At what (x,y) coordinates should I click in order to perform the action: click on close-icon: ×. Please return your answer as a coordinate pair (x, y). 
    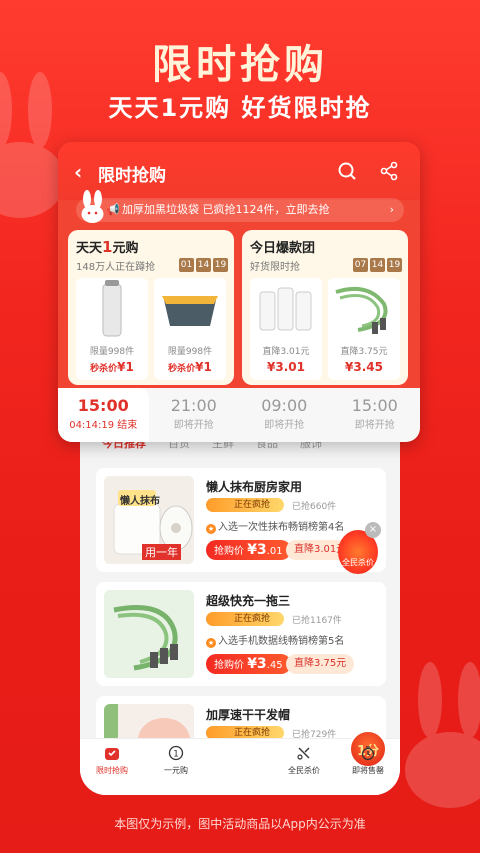
    Looking at the image, I should click on (373, 530).